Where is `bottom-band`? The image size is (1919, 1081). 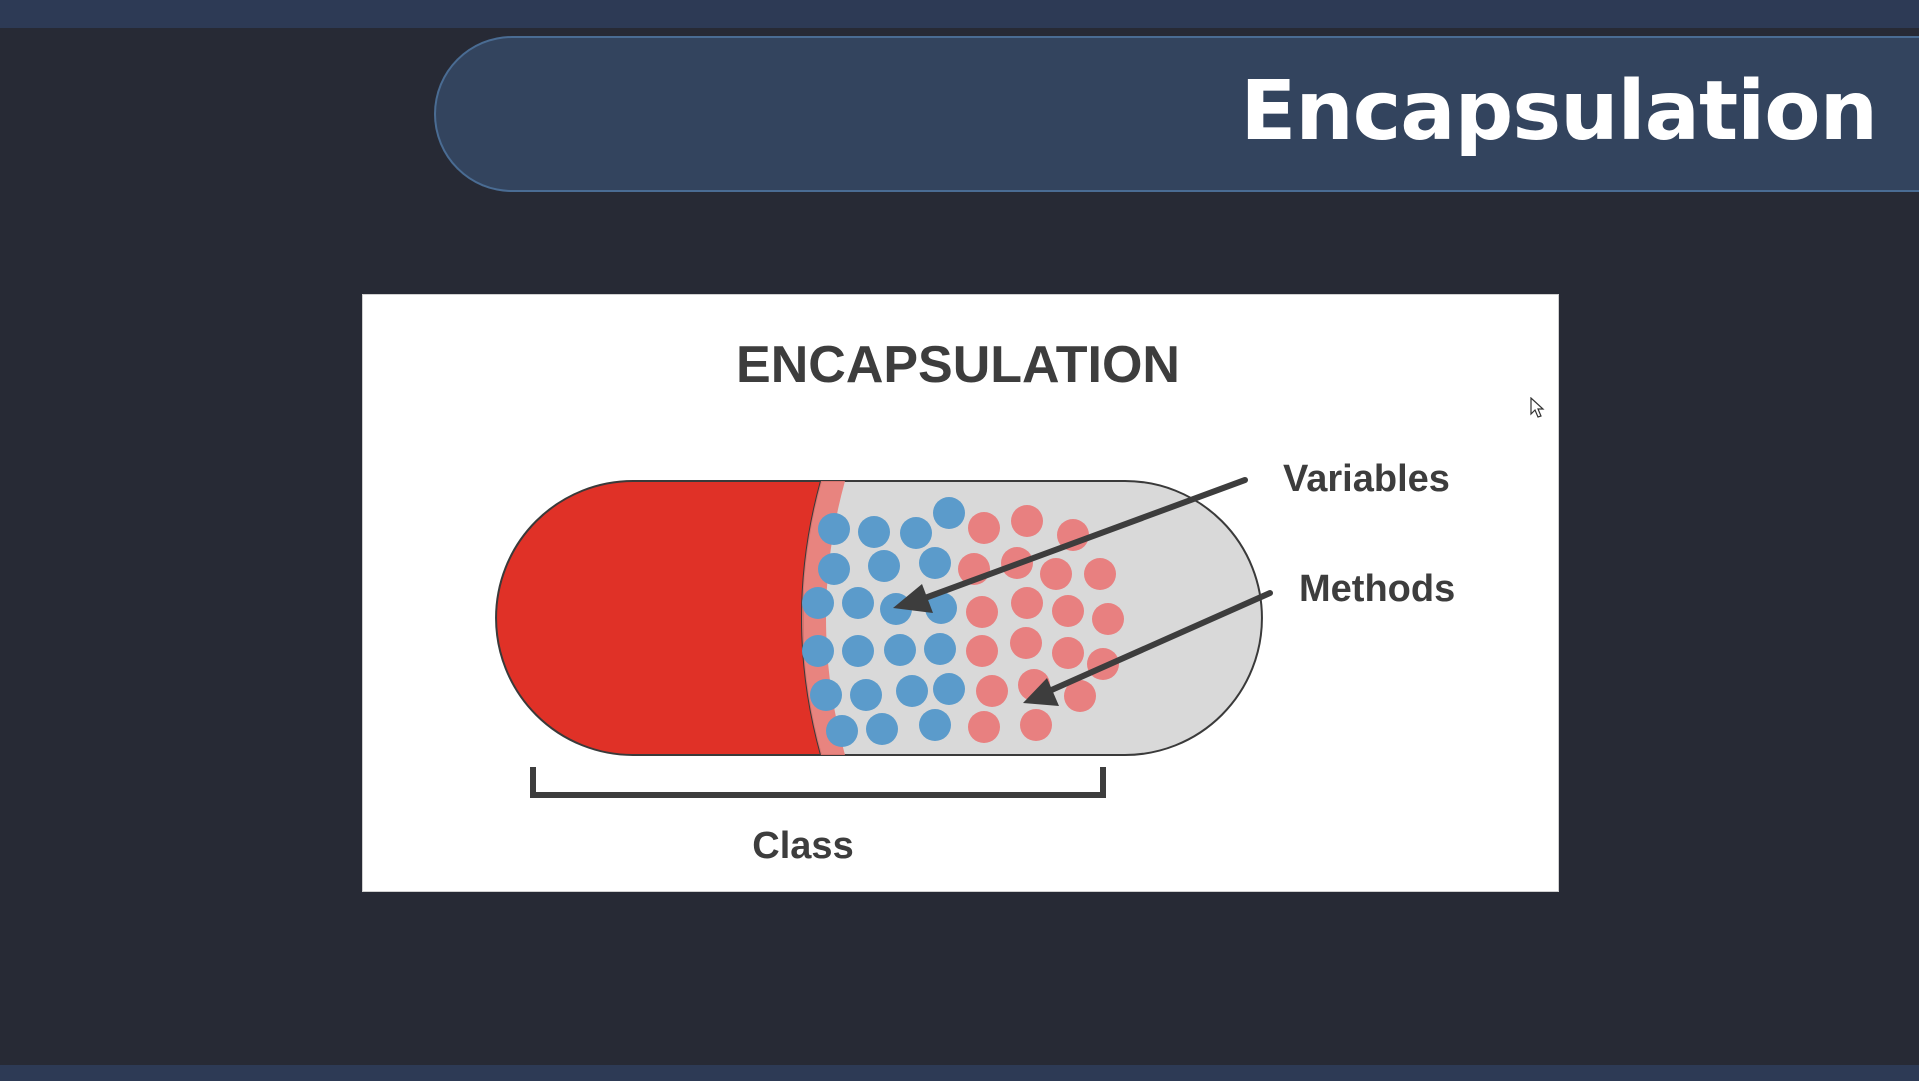 bottom-band is located at coordinates (959, 1073).